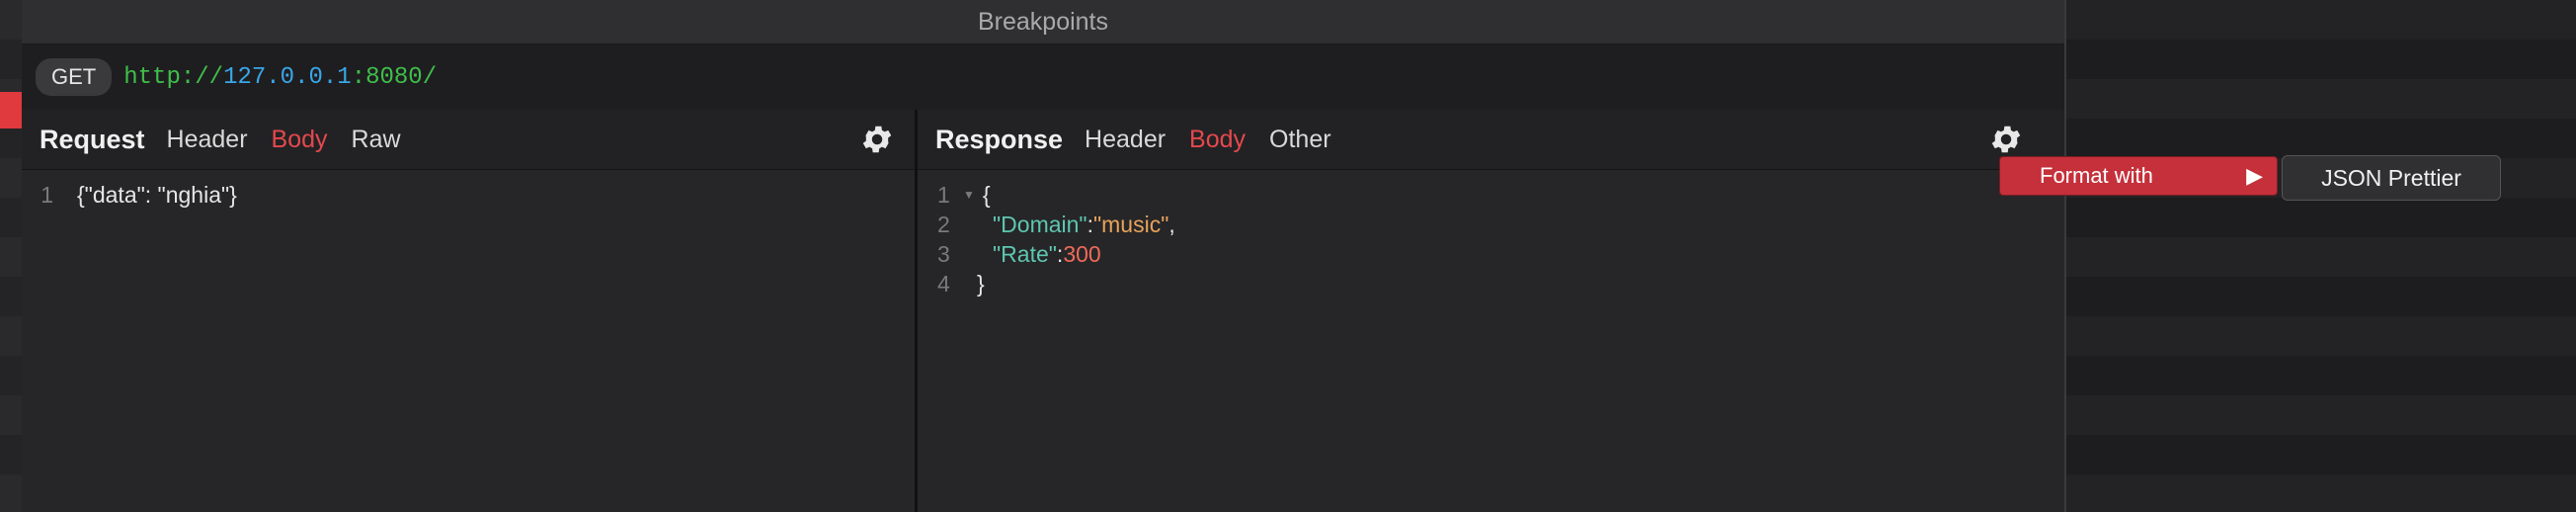  What do you see at coordinates (92, 139) in the screenshot?
I see `request-title: Request` at bounding box center [92, 139].